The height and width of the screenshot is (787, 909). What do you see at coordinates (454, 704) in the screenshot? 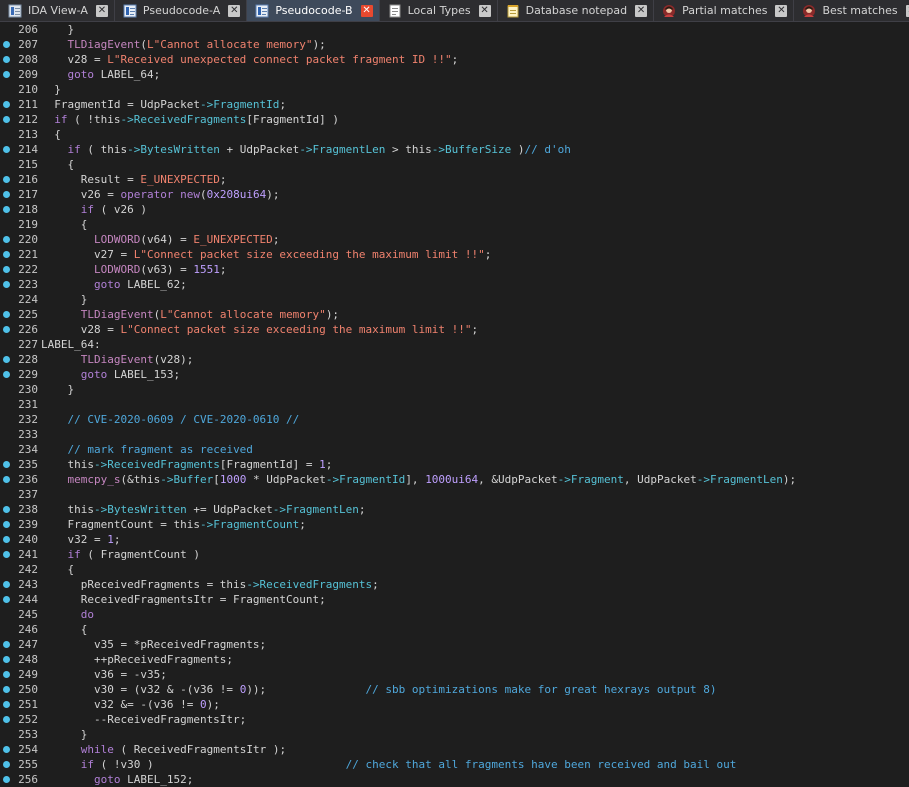
I see `code-line: 251 v32 &= -(v36 != 0);` at bounding box center [454, 704].